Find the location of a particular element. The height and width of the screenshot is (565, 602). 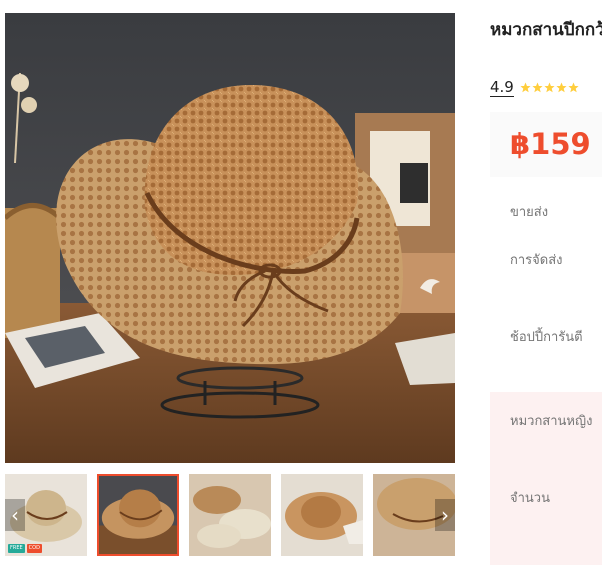

rating-stars is located at coordinates (549, 87).